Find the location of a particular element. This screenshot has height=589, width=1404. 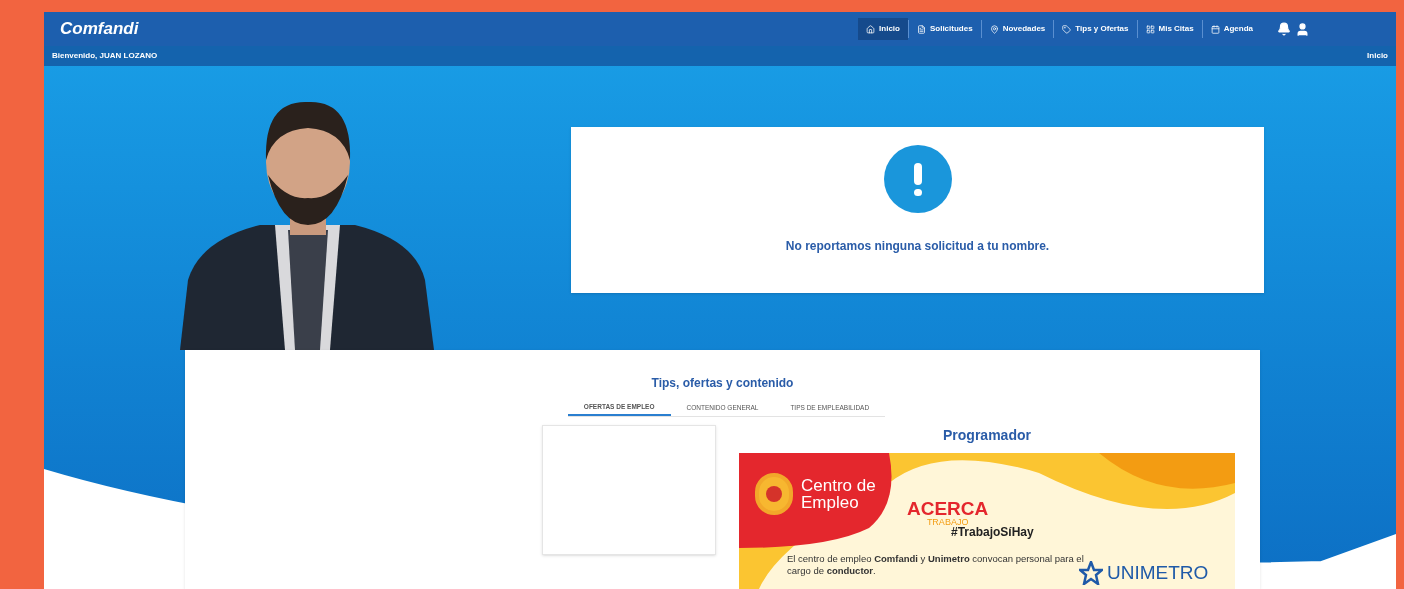

section-title: Tips, ofertas y contenido is located at coordinates (722, 383).